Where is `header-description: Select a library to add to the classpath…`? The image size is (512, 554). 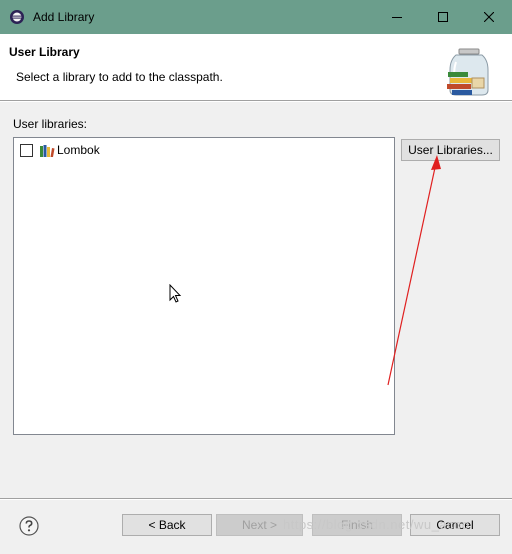
header-description: Select a library to add to the classpath… is located at coordinates (119, 77).